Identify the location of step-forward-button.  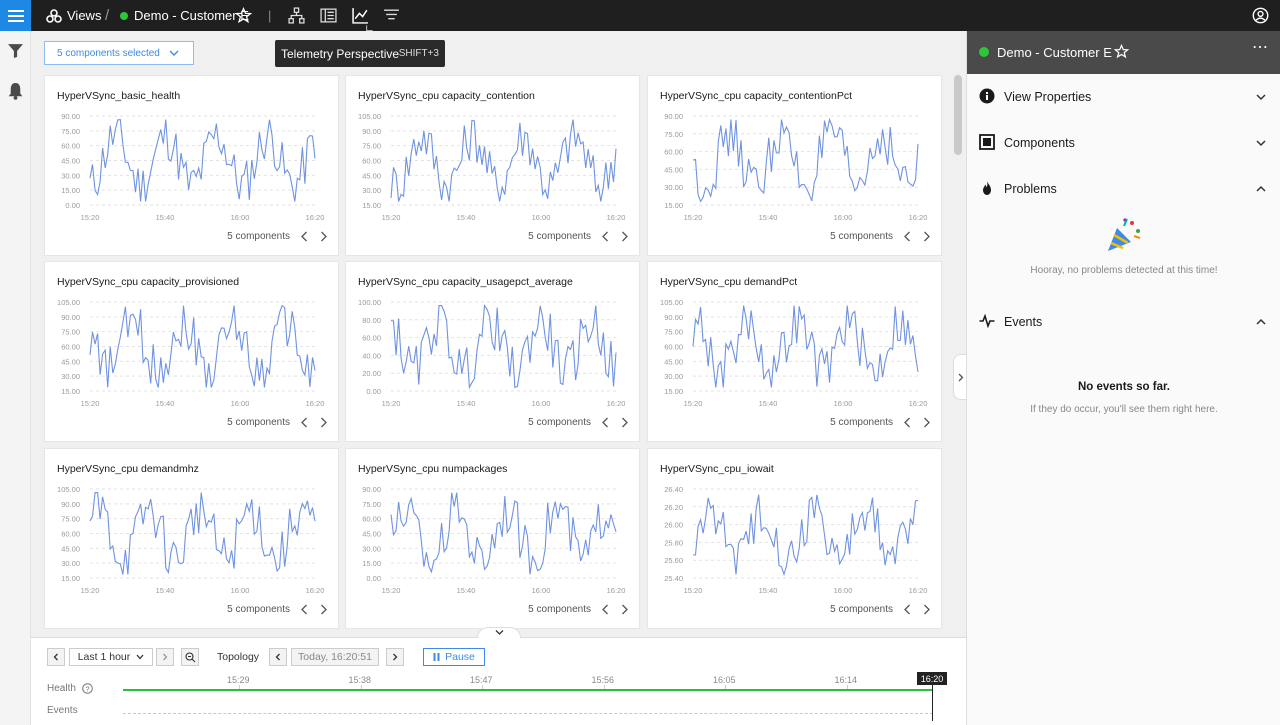
(395, 657).